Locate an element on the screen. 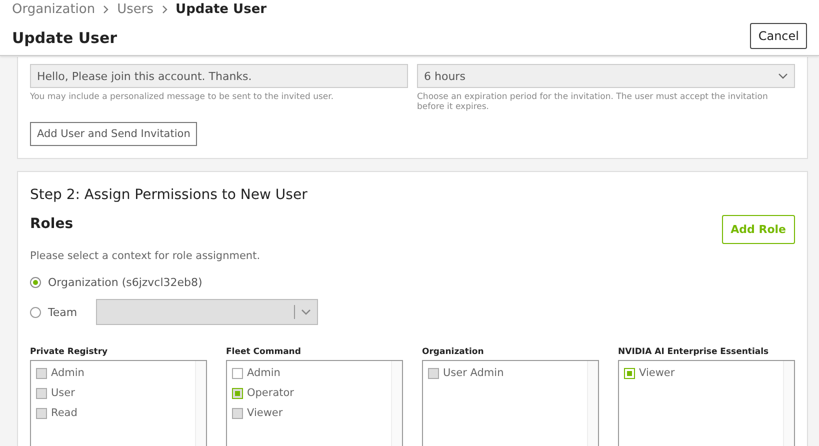 This screenshot has height=446, width=819. cancel-button: Cancel is located at coordinates (778, 36).